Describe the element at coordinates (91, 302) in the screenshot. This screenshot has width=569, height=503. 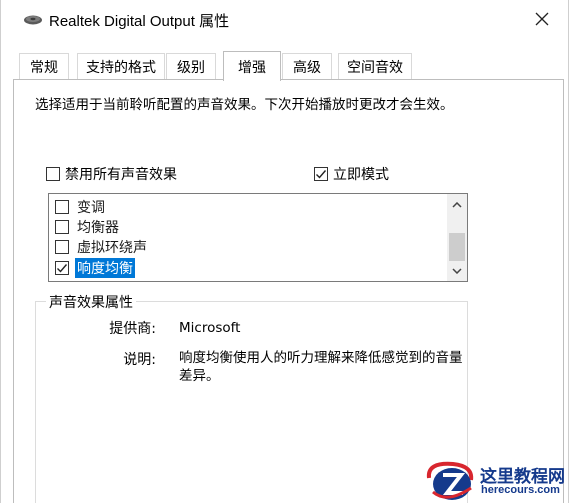
I see `group-title: 声音效果属性` at that location.